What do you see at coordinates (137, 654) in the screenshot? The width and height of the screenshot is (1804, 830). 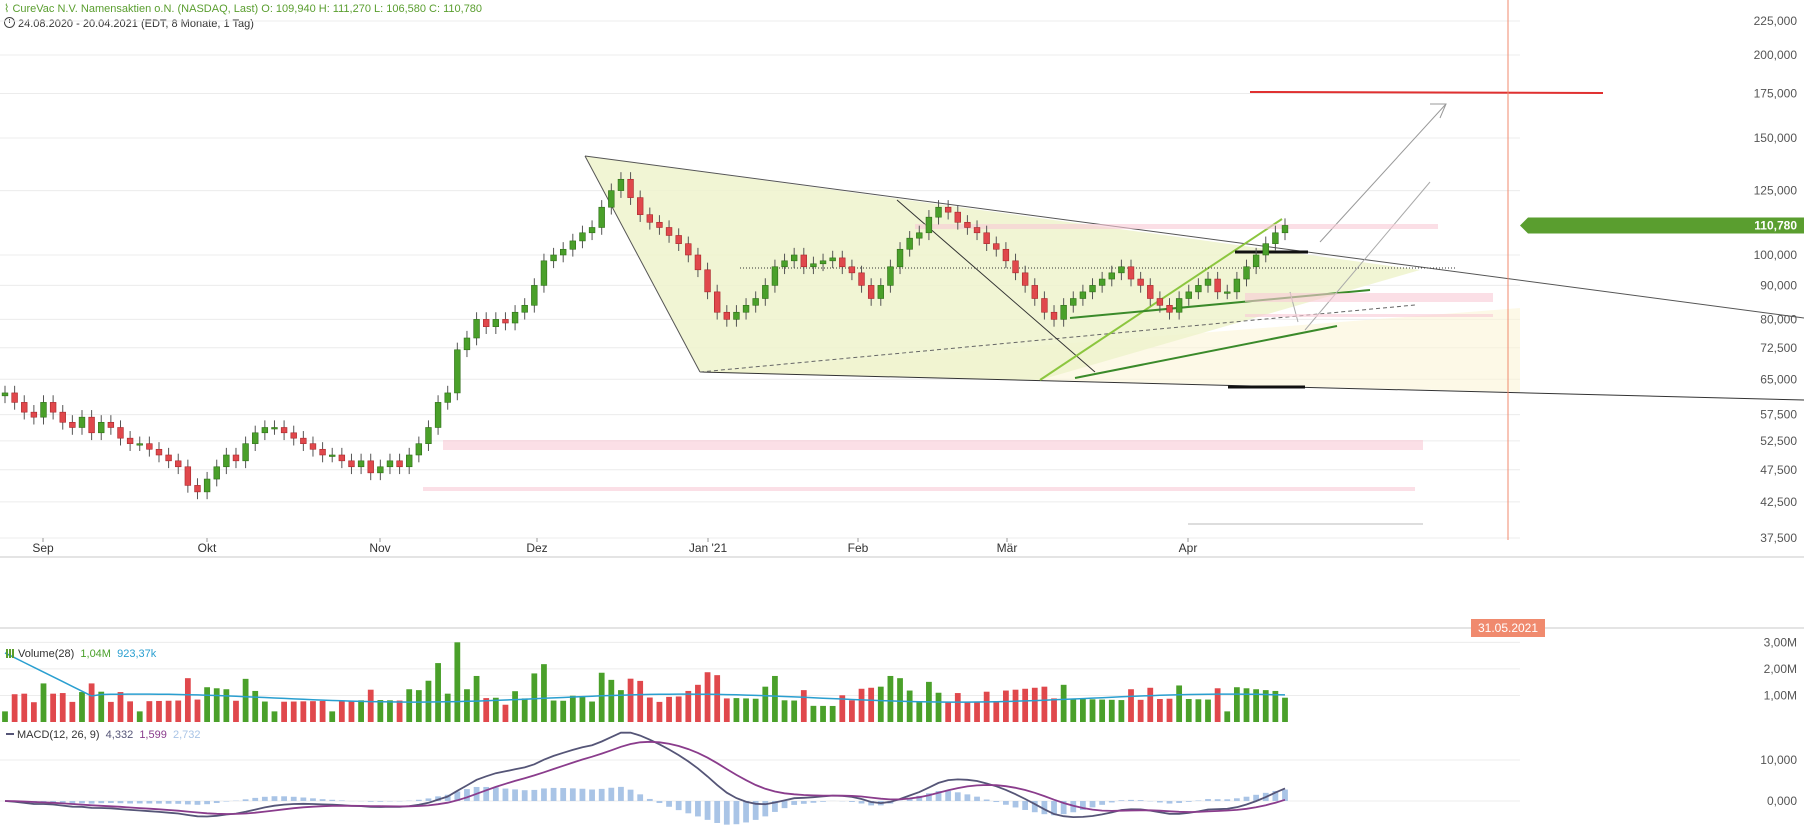 I see `volume-legend-average: 923,37k` at bounding box center [137, 654].